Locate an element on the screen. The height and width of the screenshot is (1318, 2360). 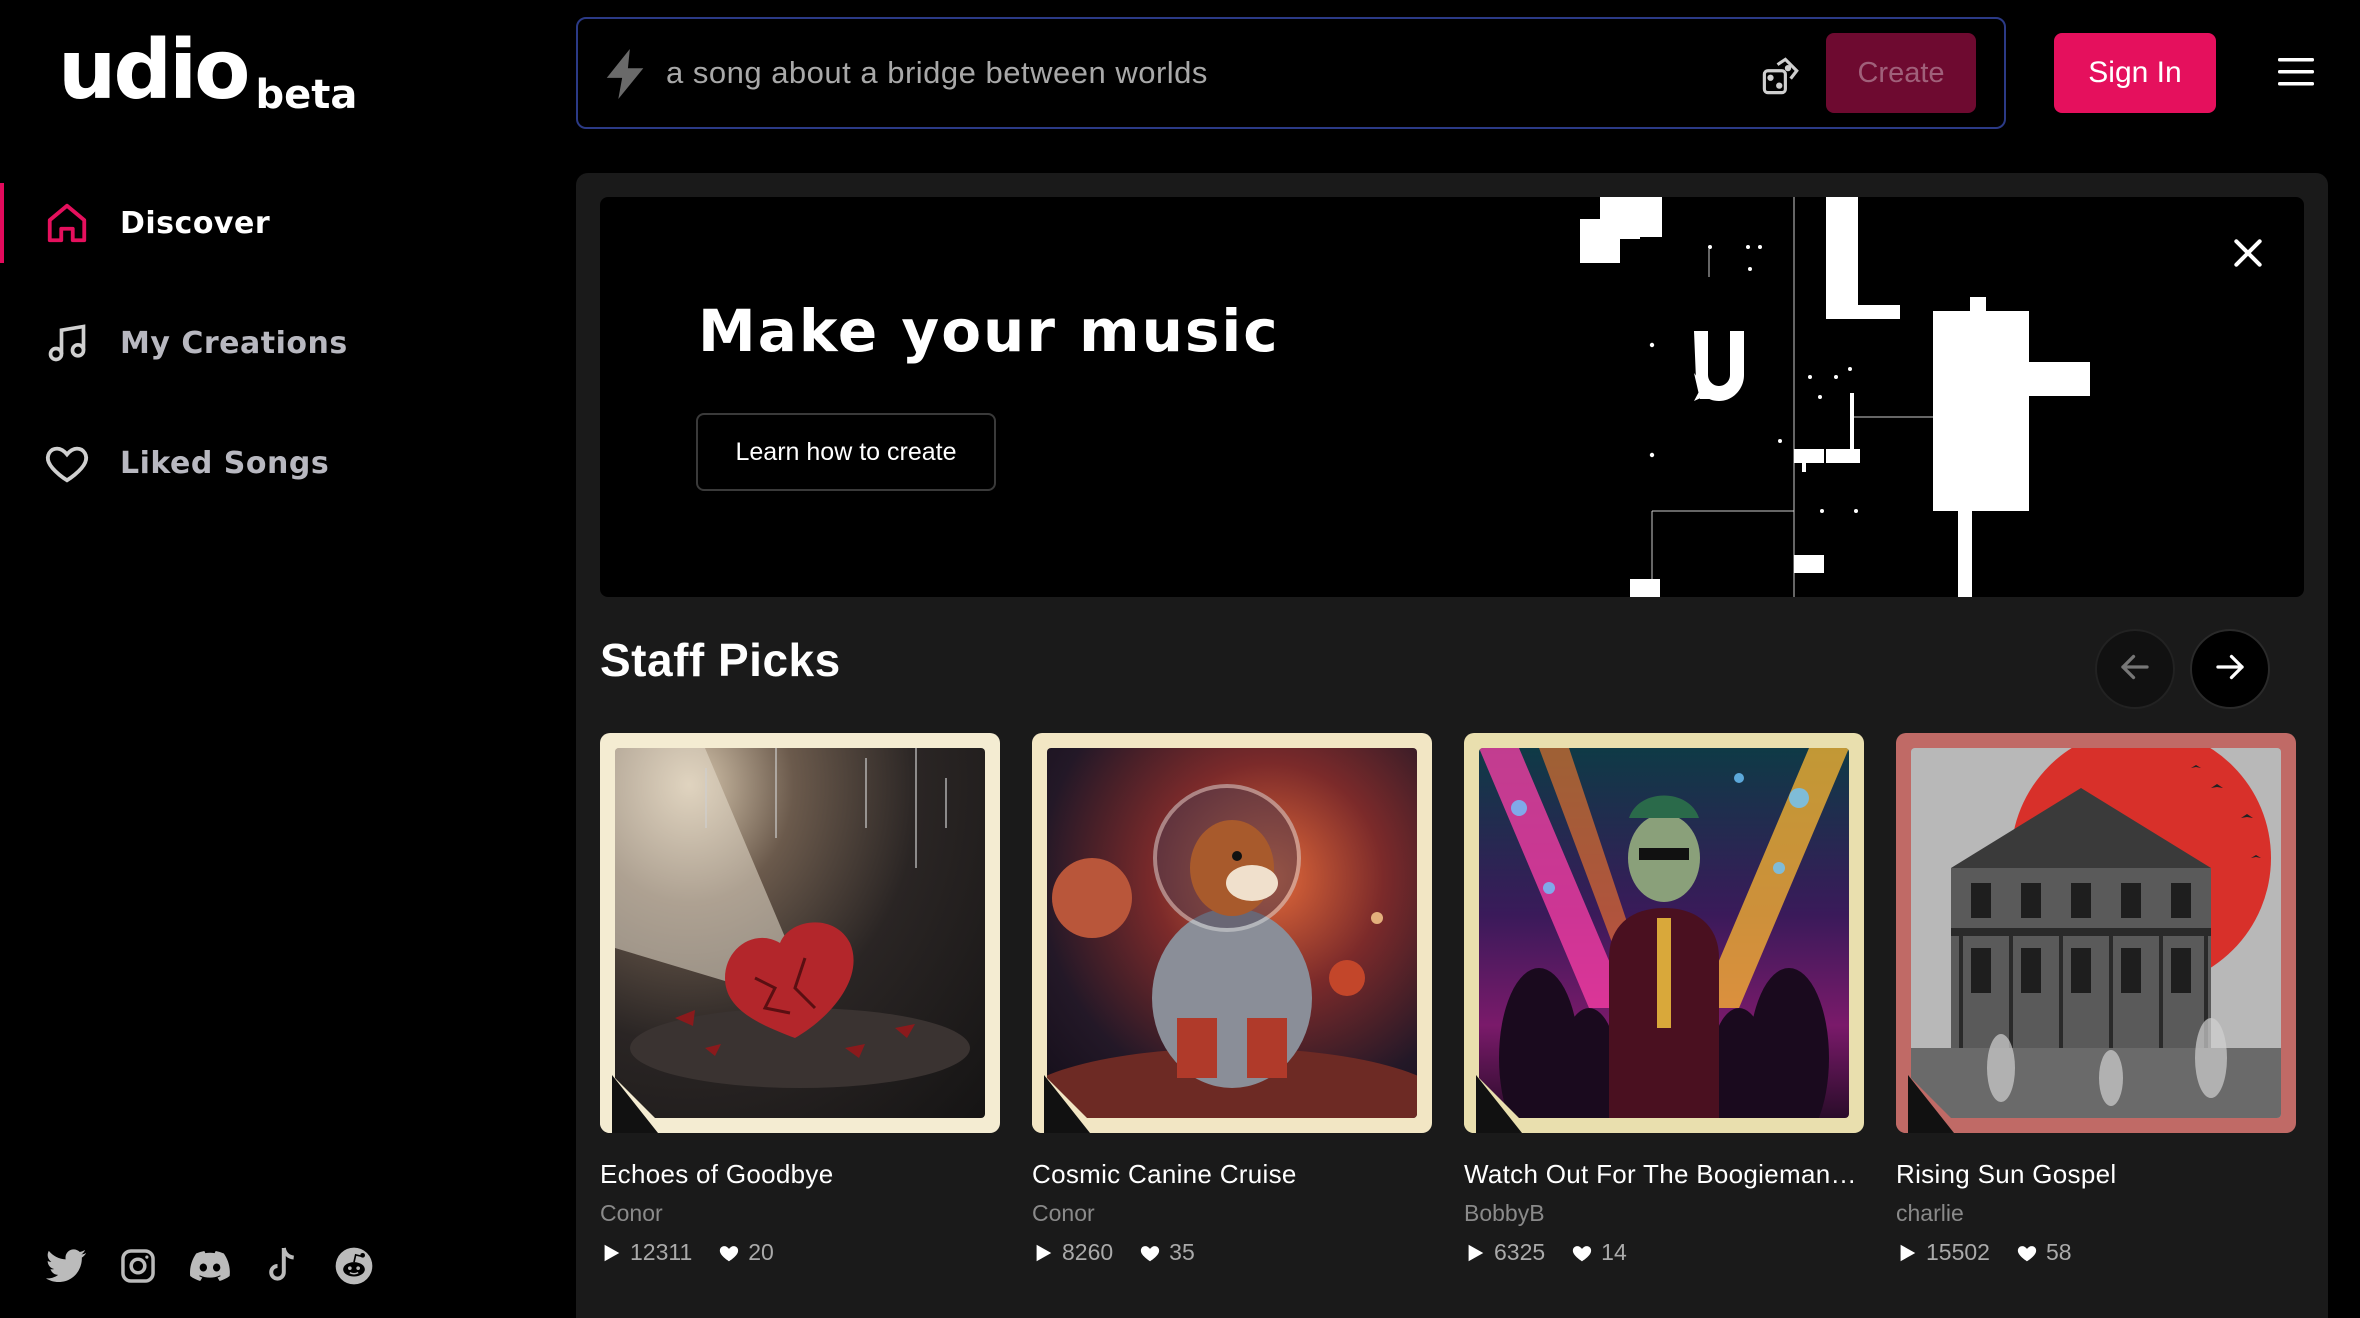
prompt-input is located at coordinates (1191, 73).